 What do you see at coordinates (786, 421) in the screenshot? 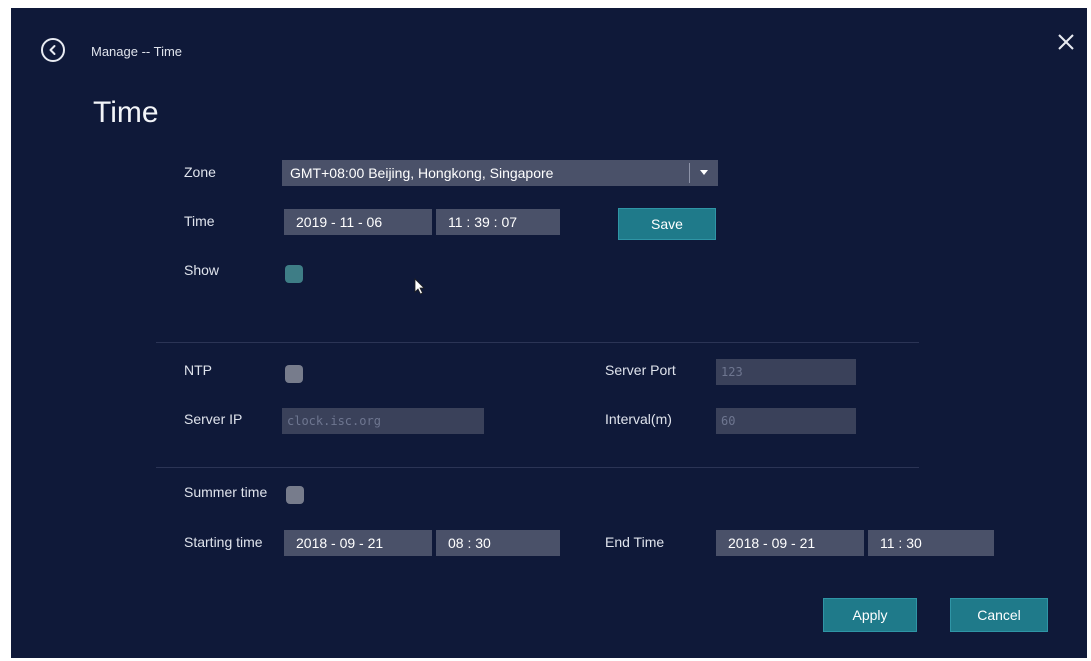
I see `interval-input: 60` at bounding box center [786, 421].